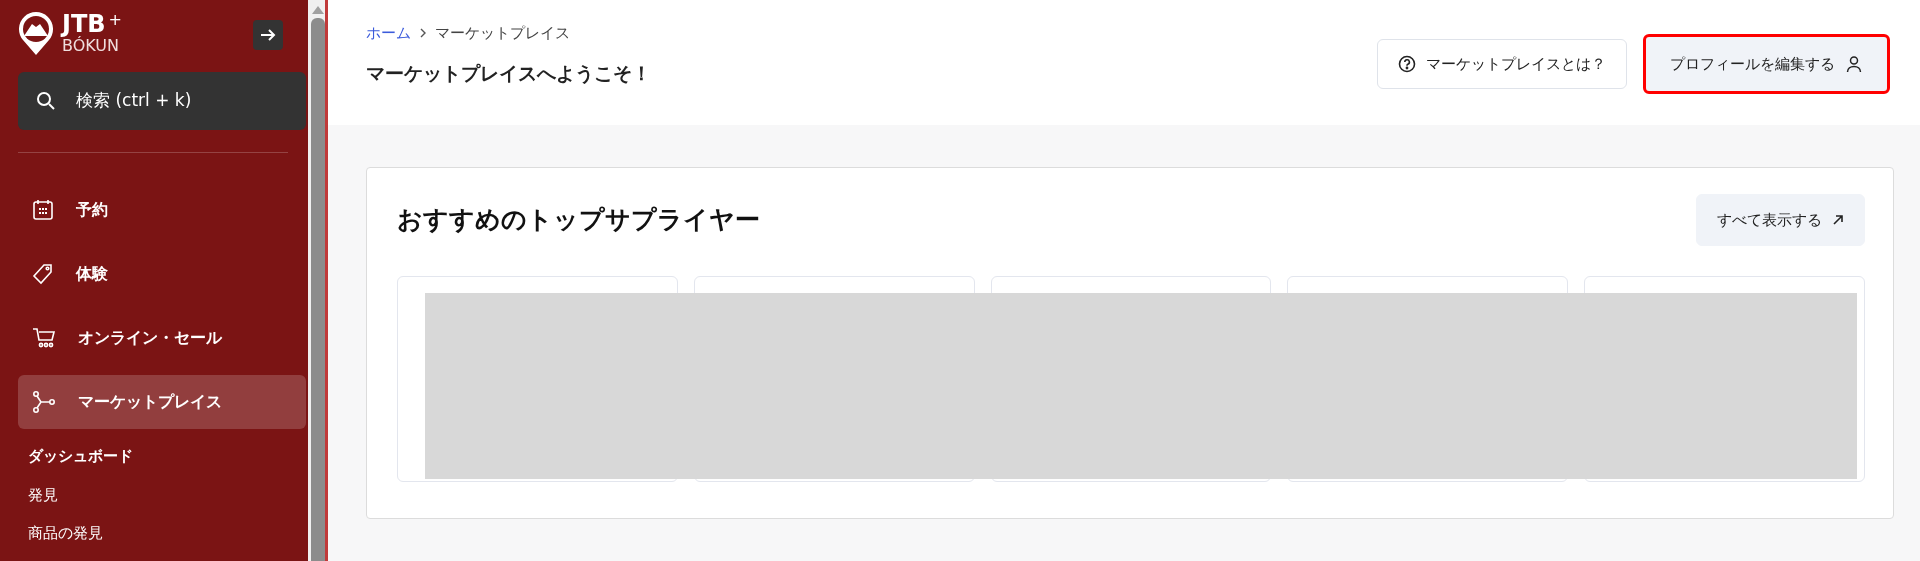 The width and height of the screenshot is (1920, 561). I want to click on help-icon, so click(1407, 64).